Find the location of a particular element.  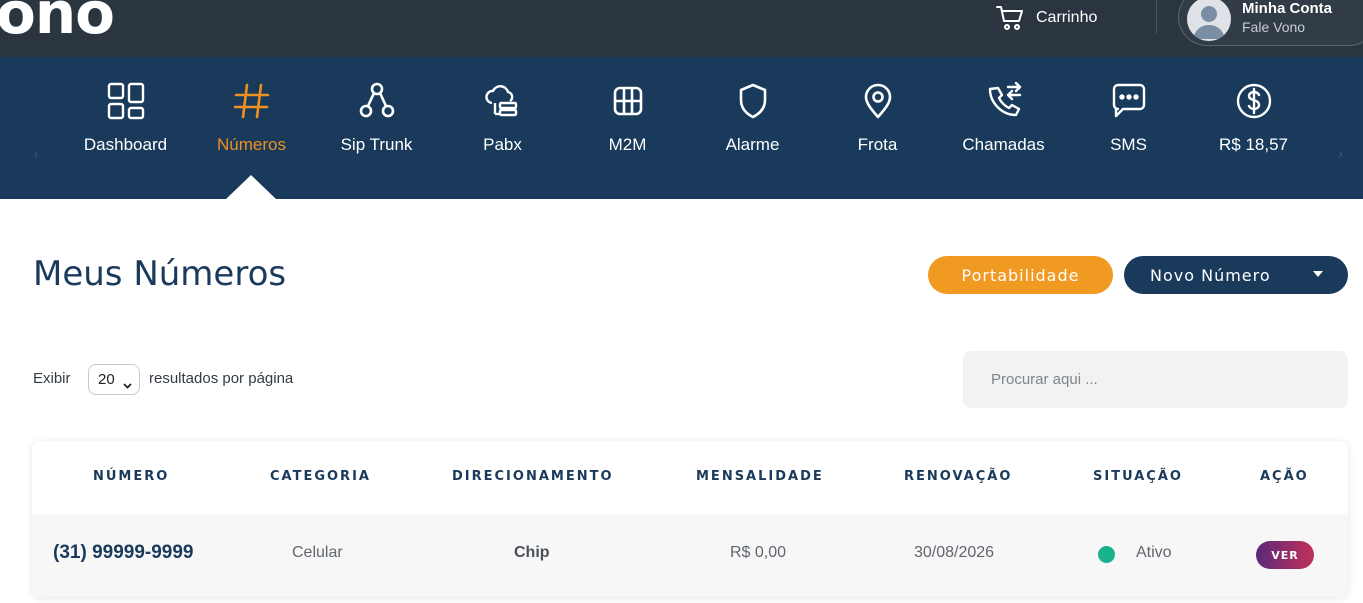

resultados-label: resultados por página is located at coordinates (221, 378).